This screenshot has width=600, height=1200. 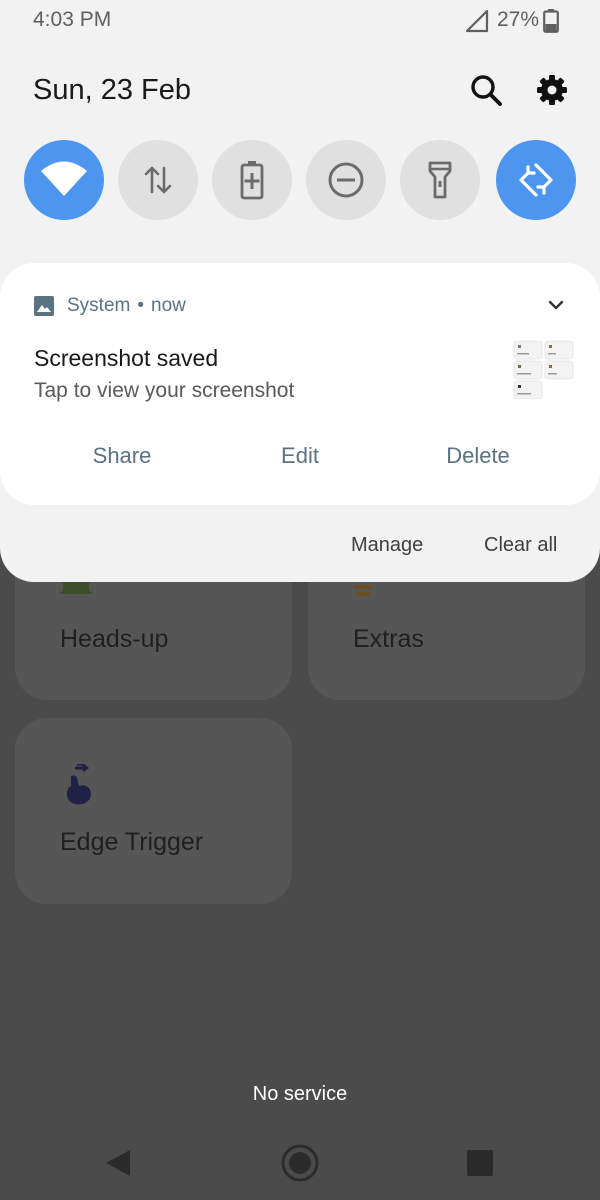 What do you see at coordinates (122, 456) in the screenshot?
I see `share-button: Share` at bounding box center [122, 456].